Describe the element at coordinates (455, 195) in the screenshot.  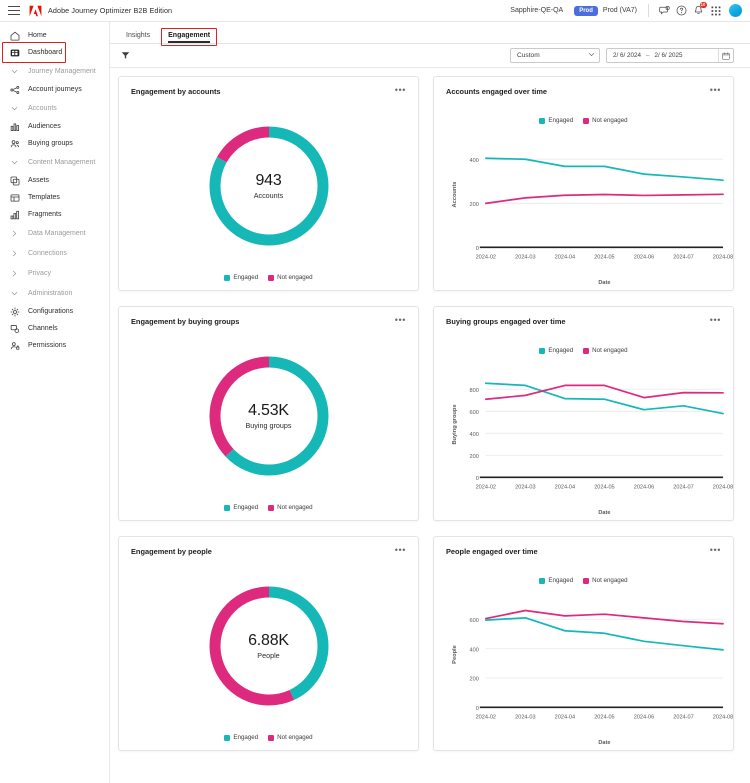
I see `svg-text: Accounts` at that location.